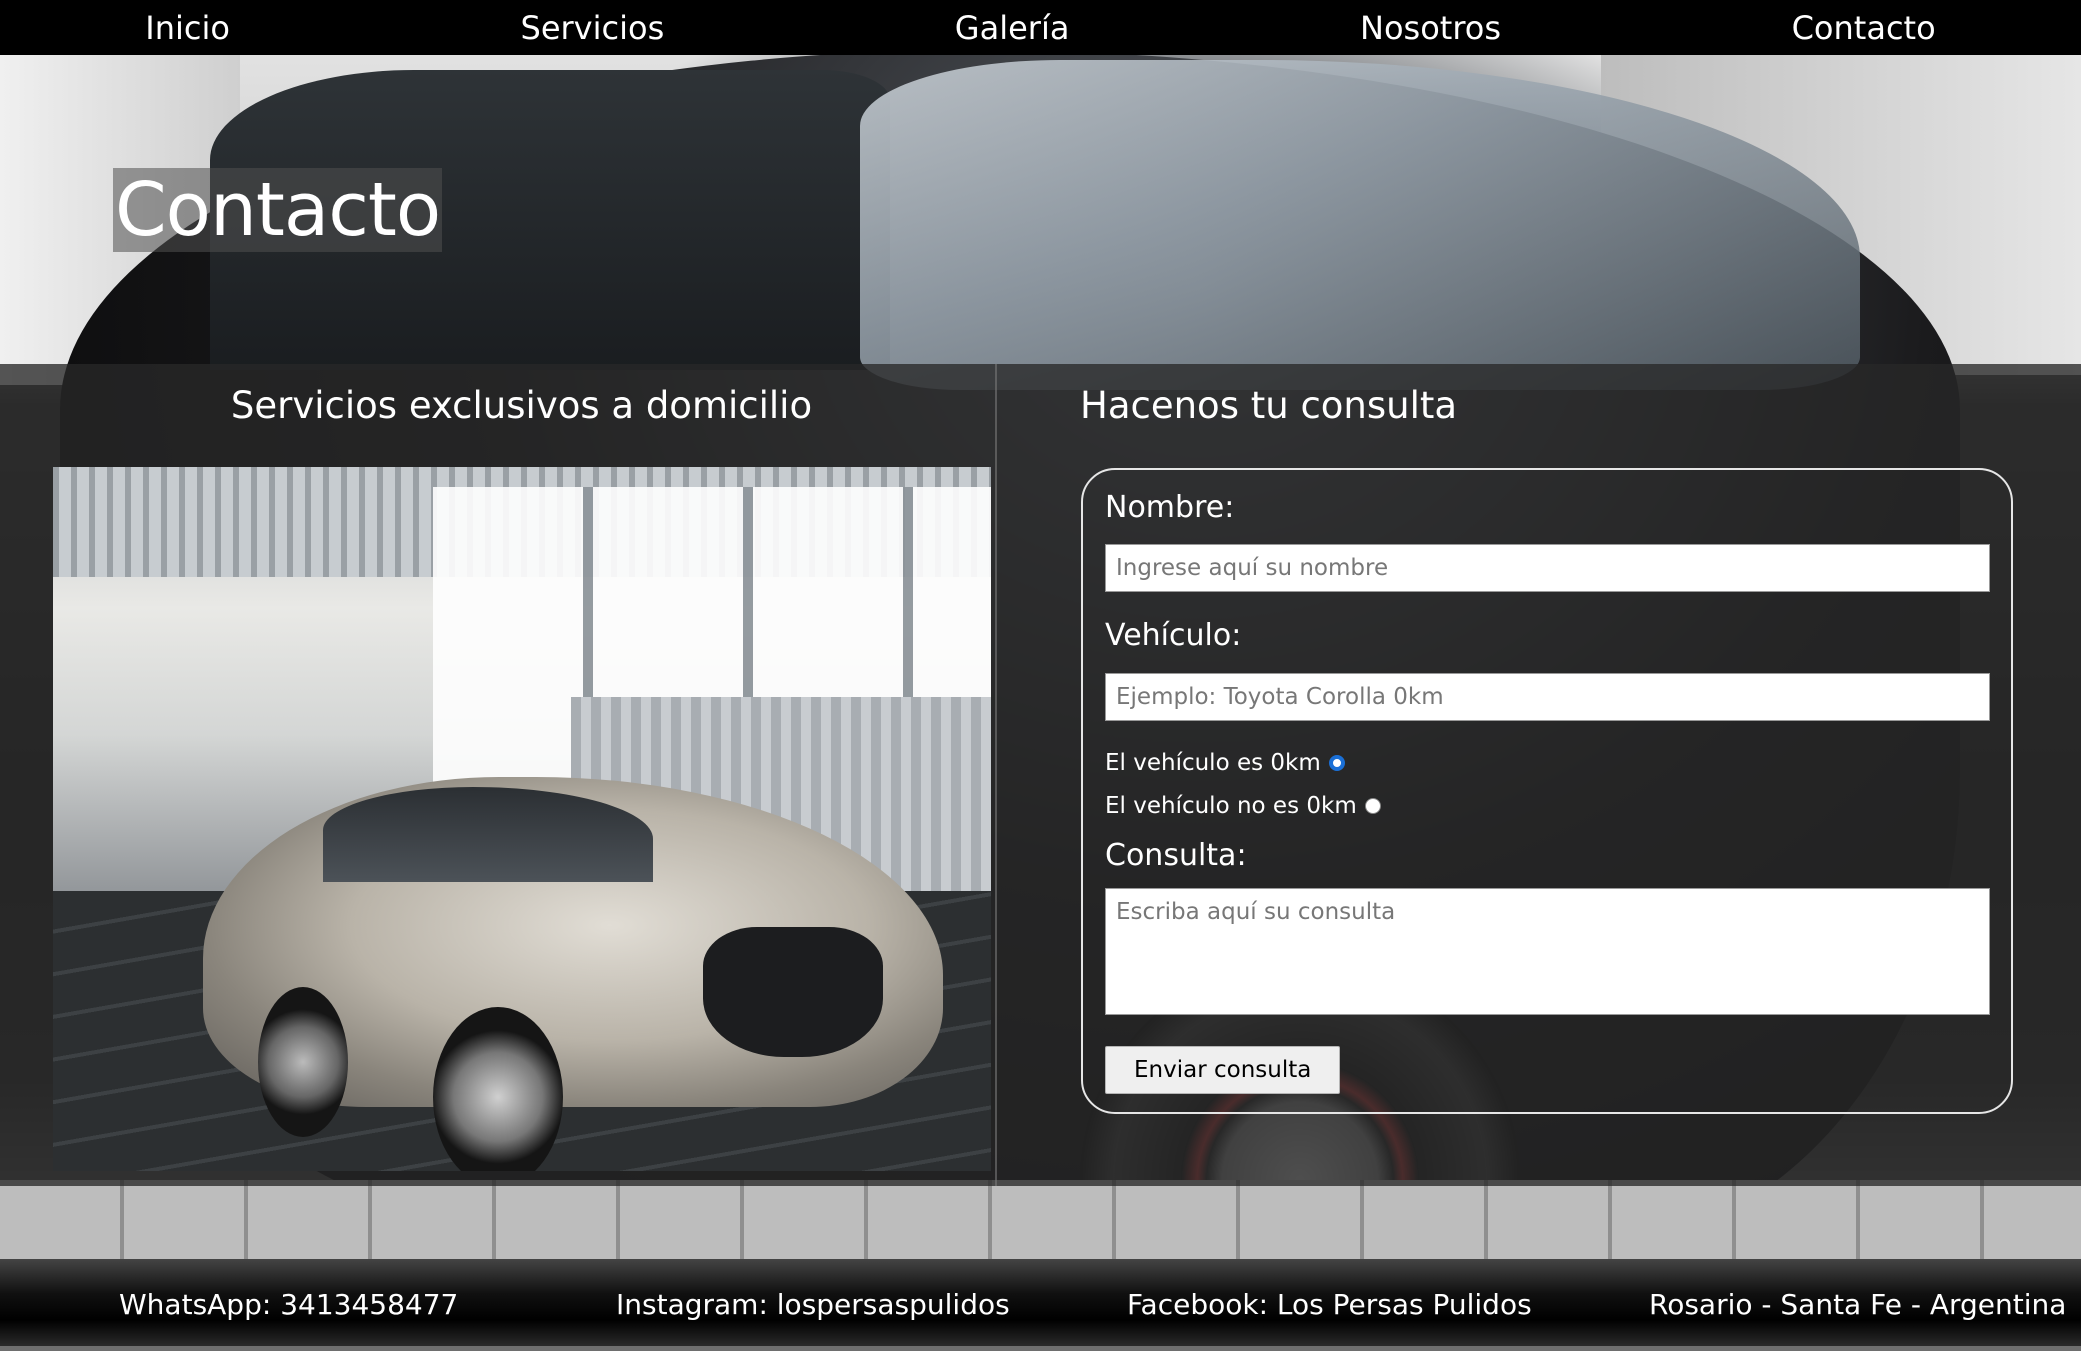  What do you see at coordinates (1223, 1070) in the screenshot?
I see `submit-button: Enviar consulta` at bounding box center [1223, 1070].